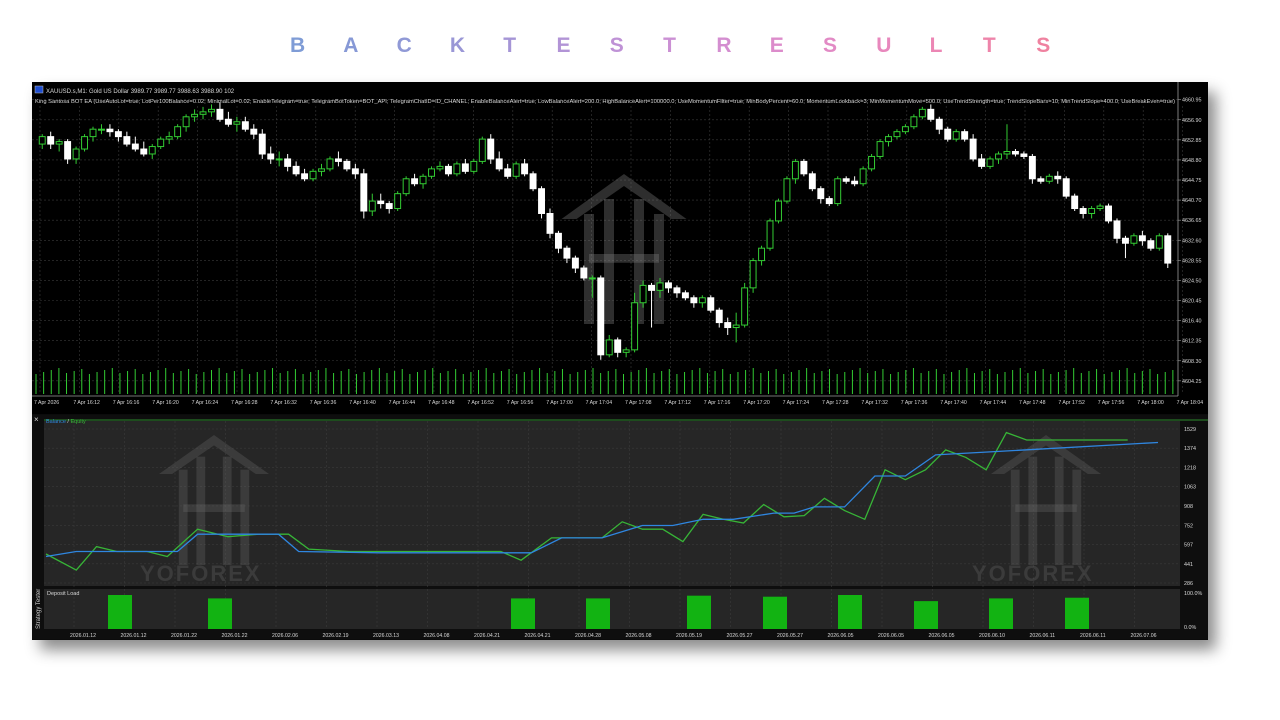 This screenshot has width=1280, height=720. Describe the element at coordinates (184, 636) in the screenshot. I see `date-tick-label: 2026.01.22` at that location.